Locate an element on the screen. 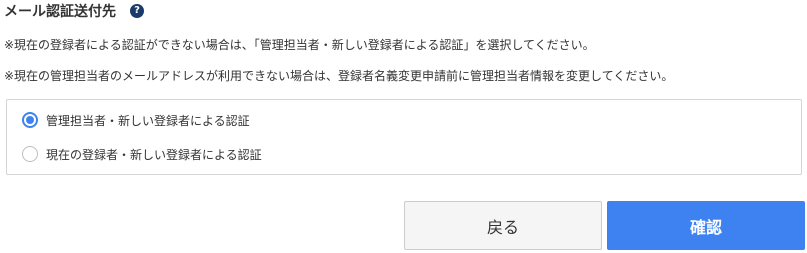  radio-button-admin is located at coordinates (30, 120).